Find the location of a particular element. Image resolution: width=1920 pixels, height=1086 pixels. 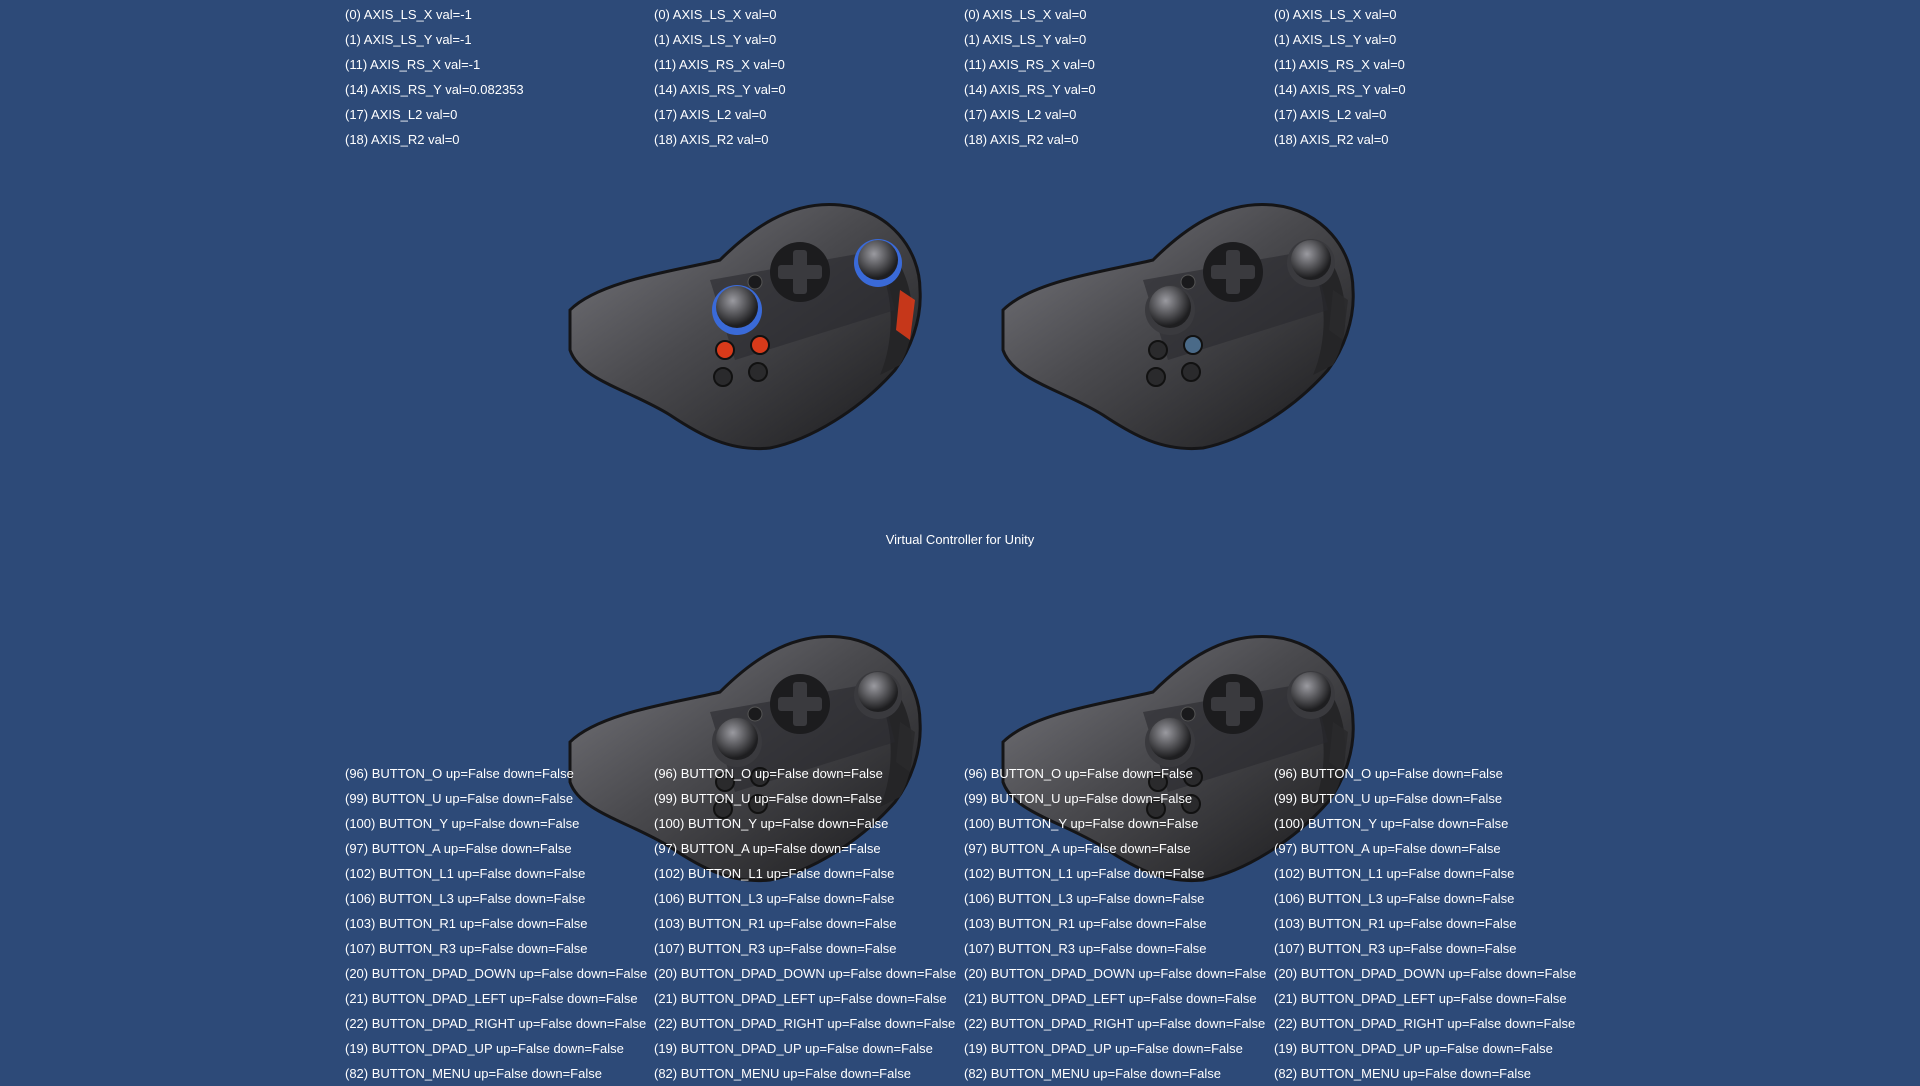

axis-readout-line: (11) AXIS_RS_X val=-1 is located at coordinates (413, 64).